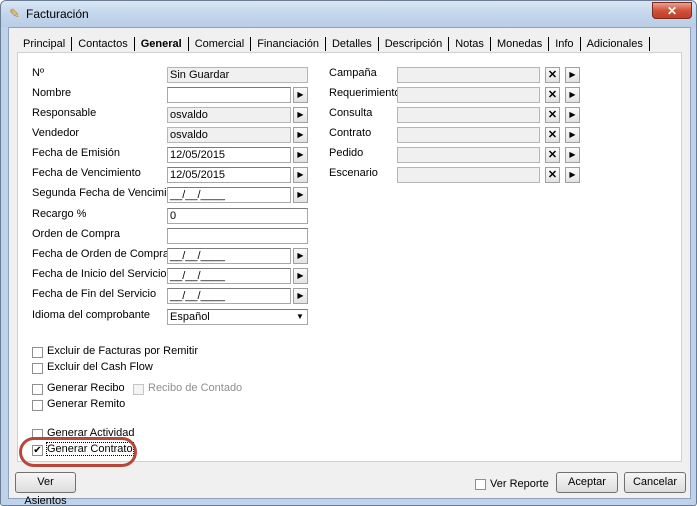 The height and width of the screenshot is (506, 697). Describe the element at coordinates (300, 256) in the screenshot. I see `fecha-orden-compra-arrow-icon: ▶` at that location.